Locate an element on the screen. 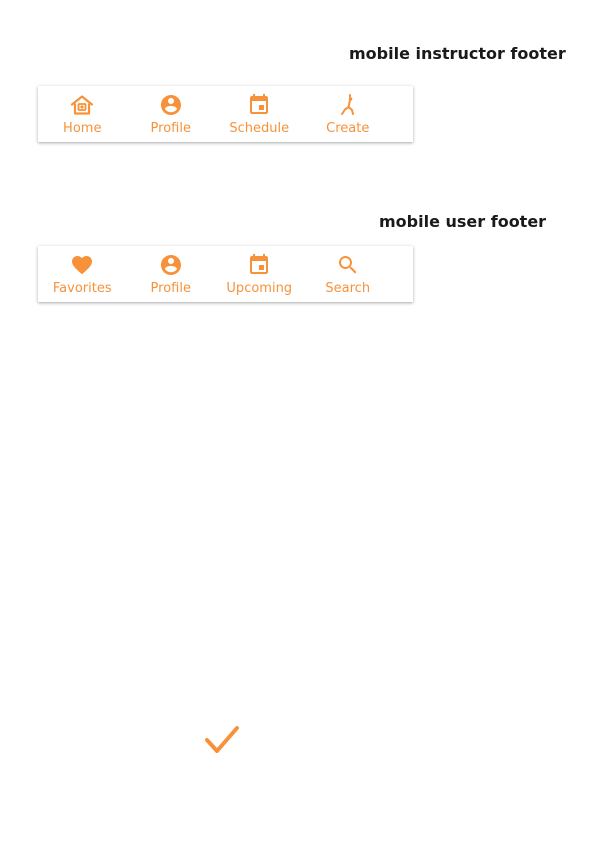 This screenshot has height=842, width=595. nav-label-create: Create is located at coordinates (348, 128).